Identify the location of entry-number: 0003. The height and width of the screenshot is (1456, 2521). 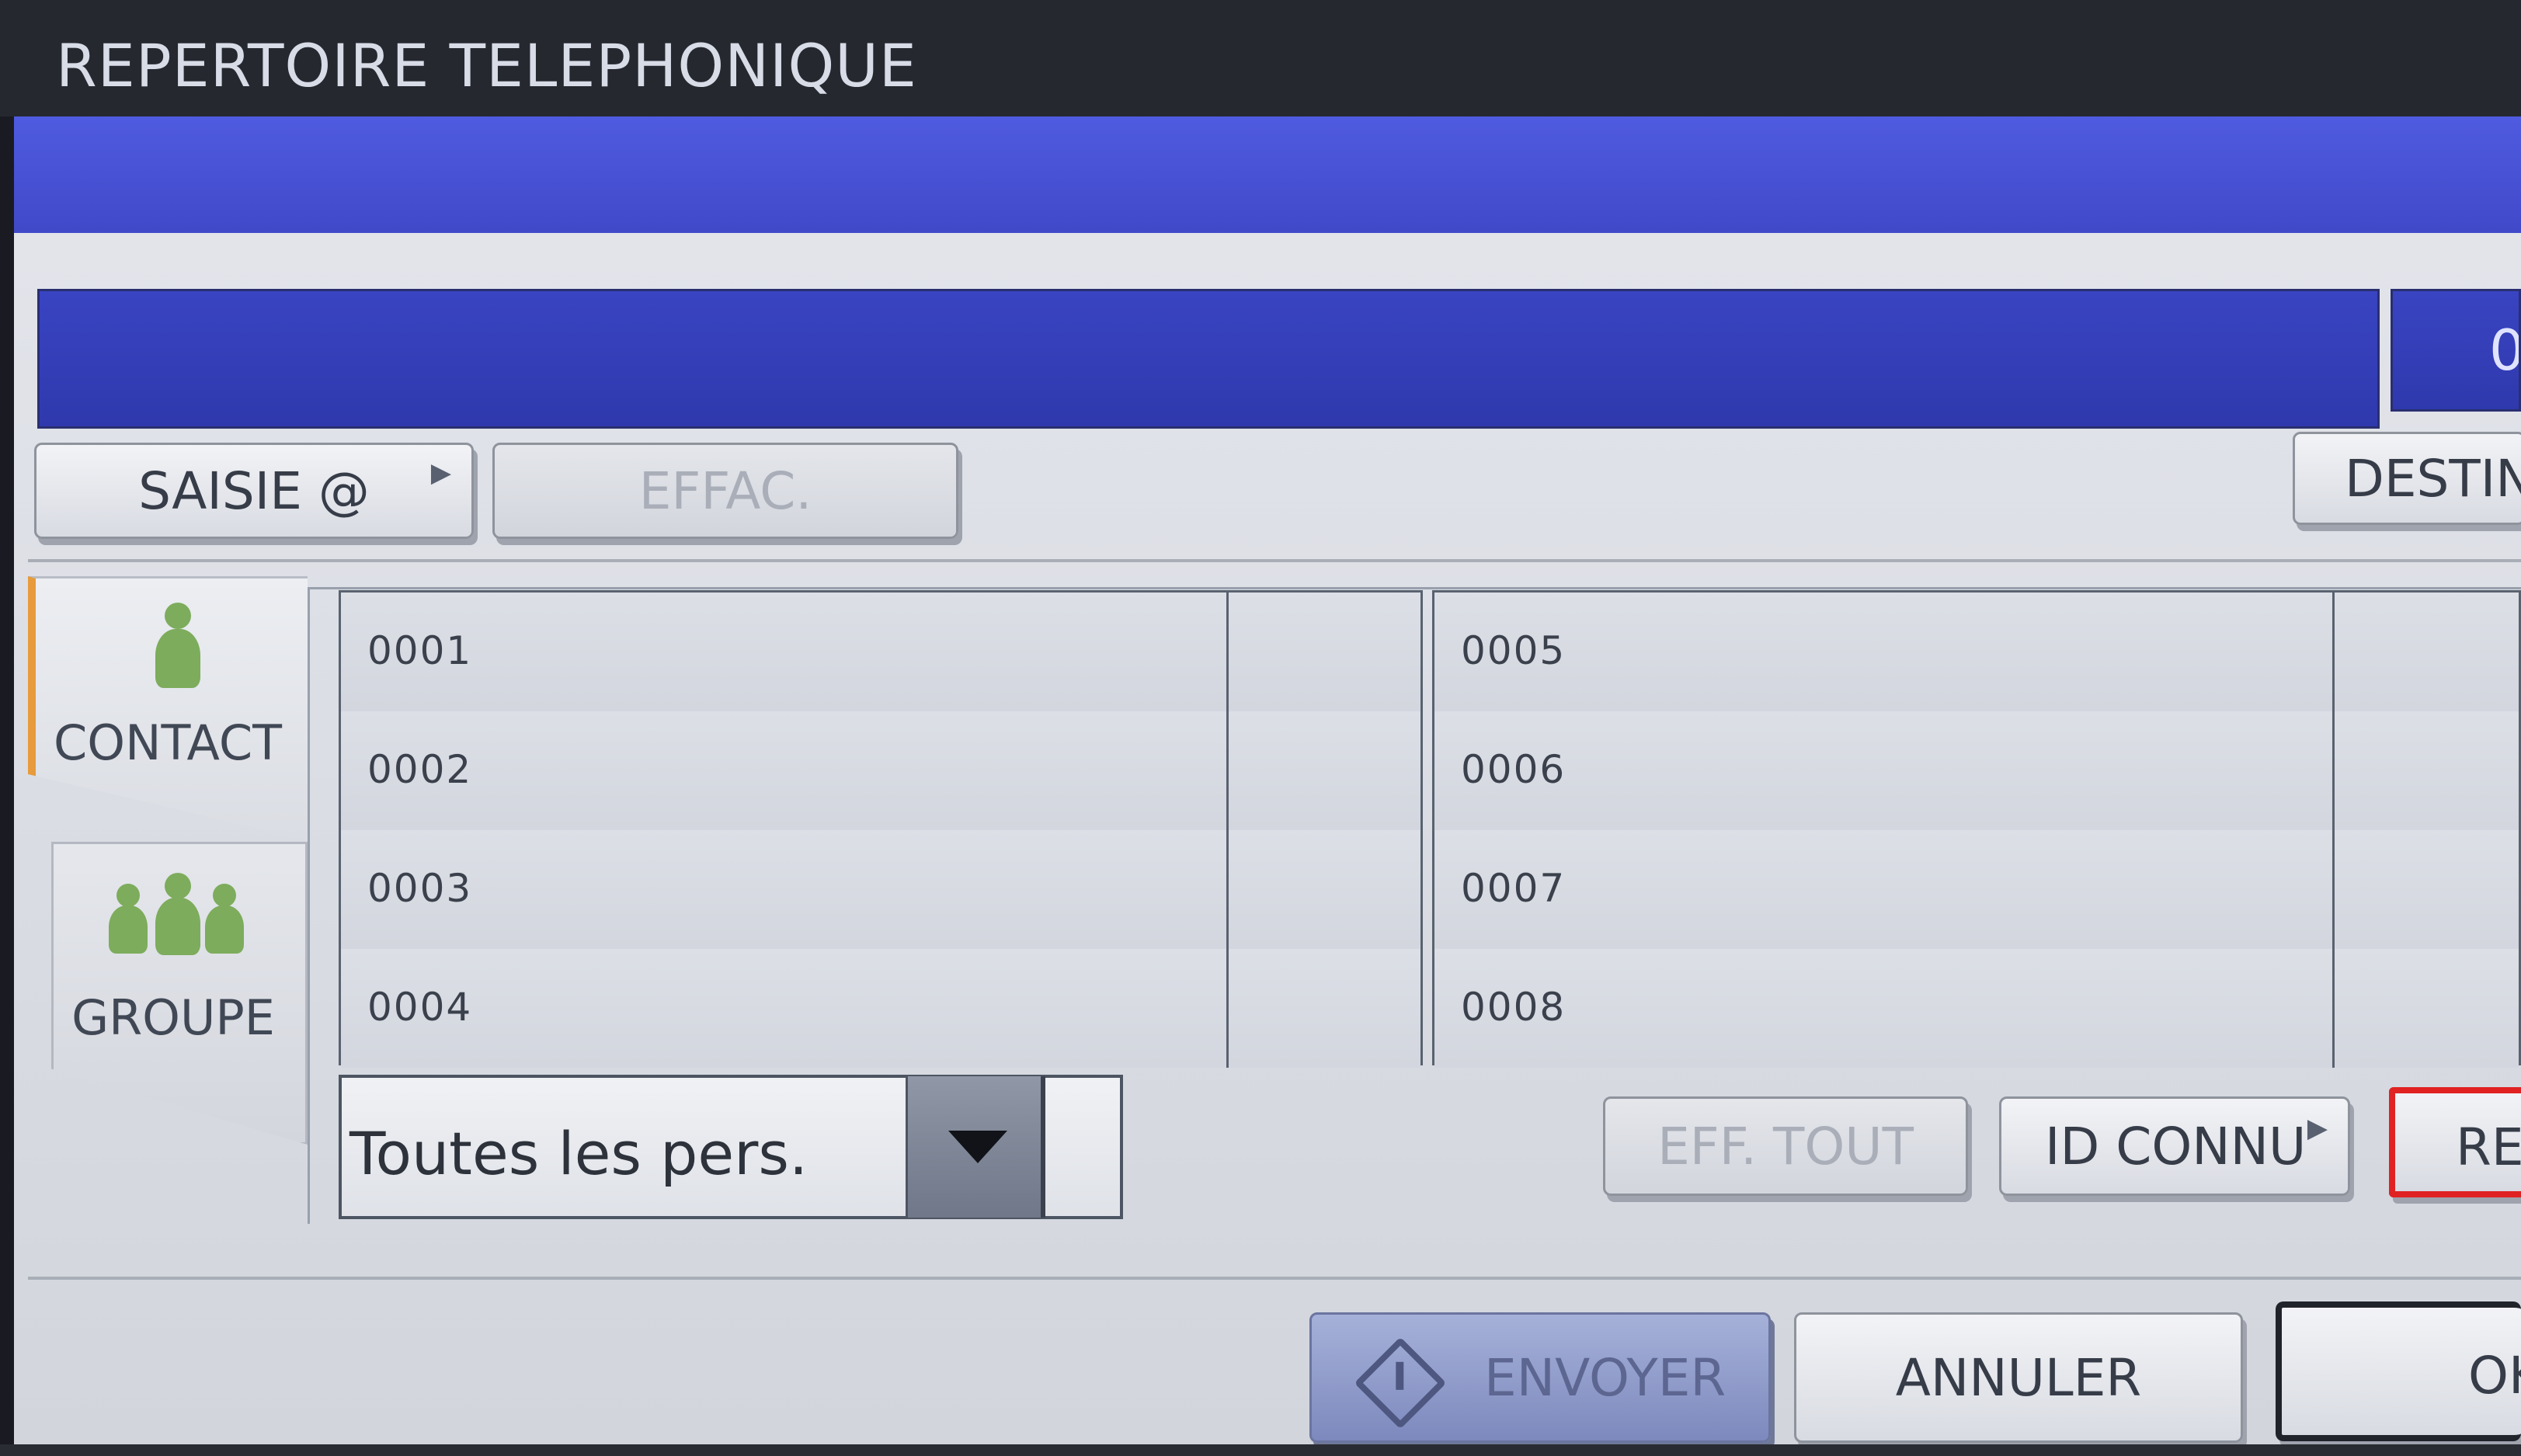
(420, 888).